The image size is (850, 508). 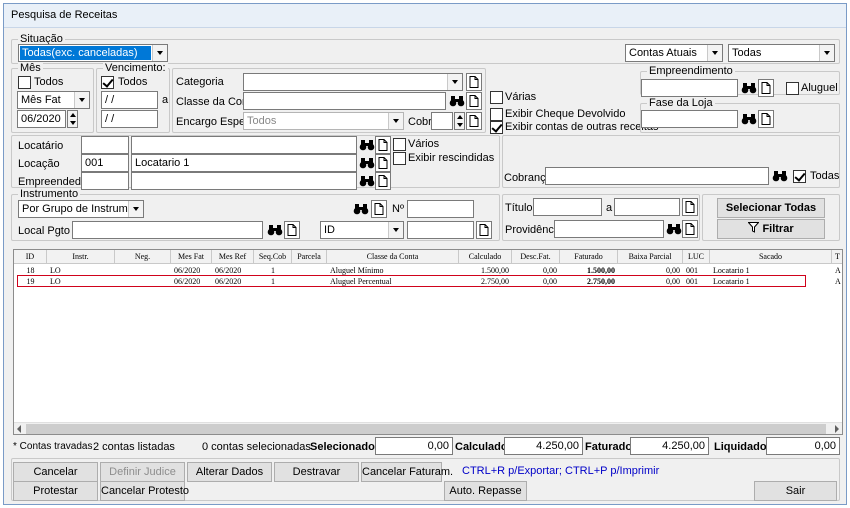 What do you see at coordinates (393, 257) in the screenshot?
I see `grid-header-cell: Classe da Conta` at bounding box center [393, 257].